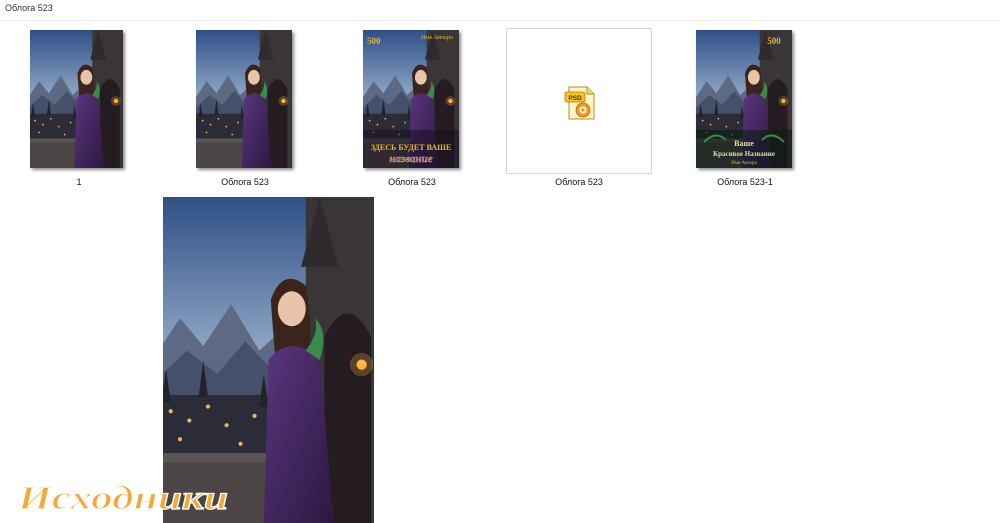 Image resolution: width=1000 pixels, height=523 pixels. What do you see at coordinates (744, 143) in the screenshot?
I see `cover-title-line1: Ваше` at bounding box center [744, 143].